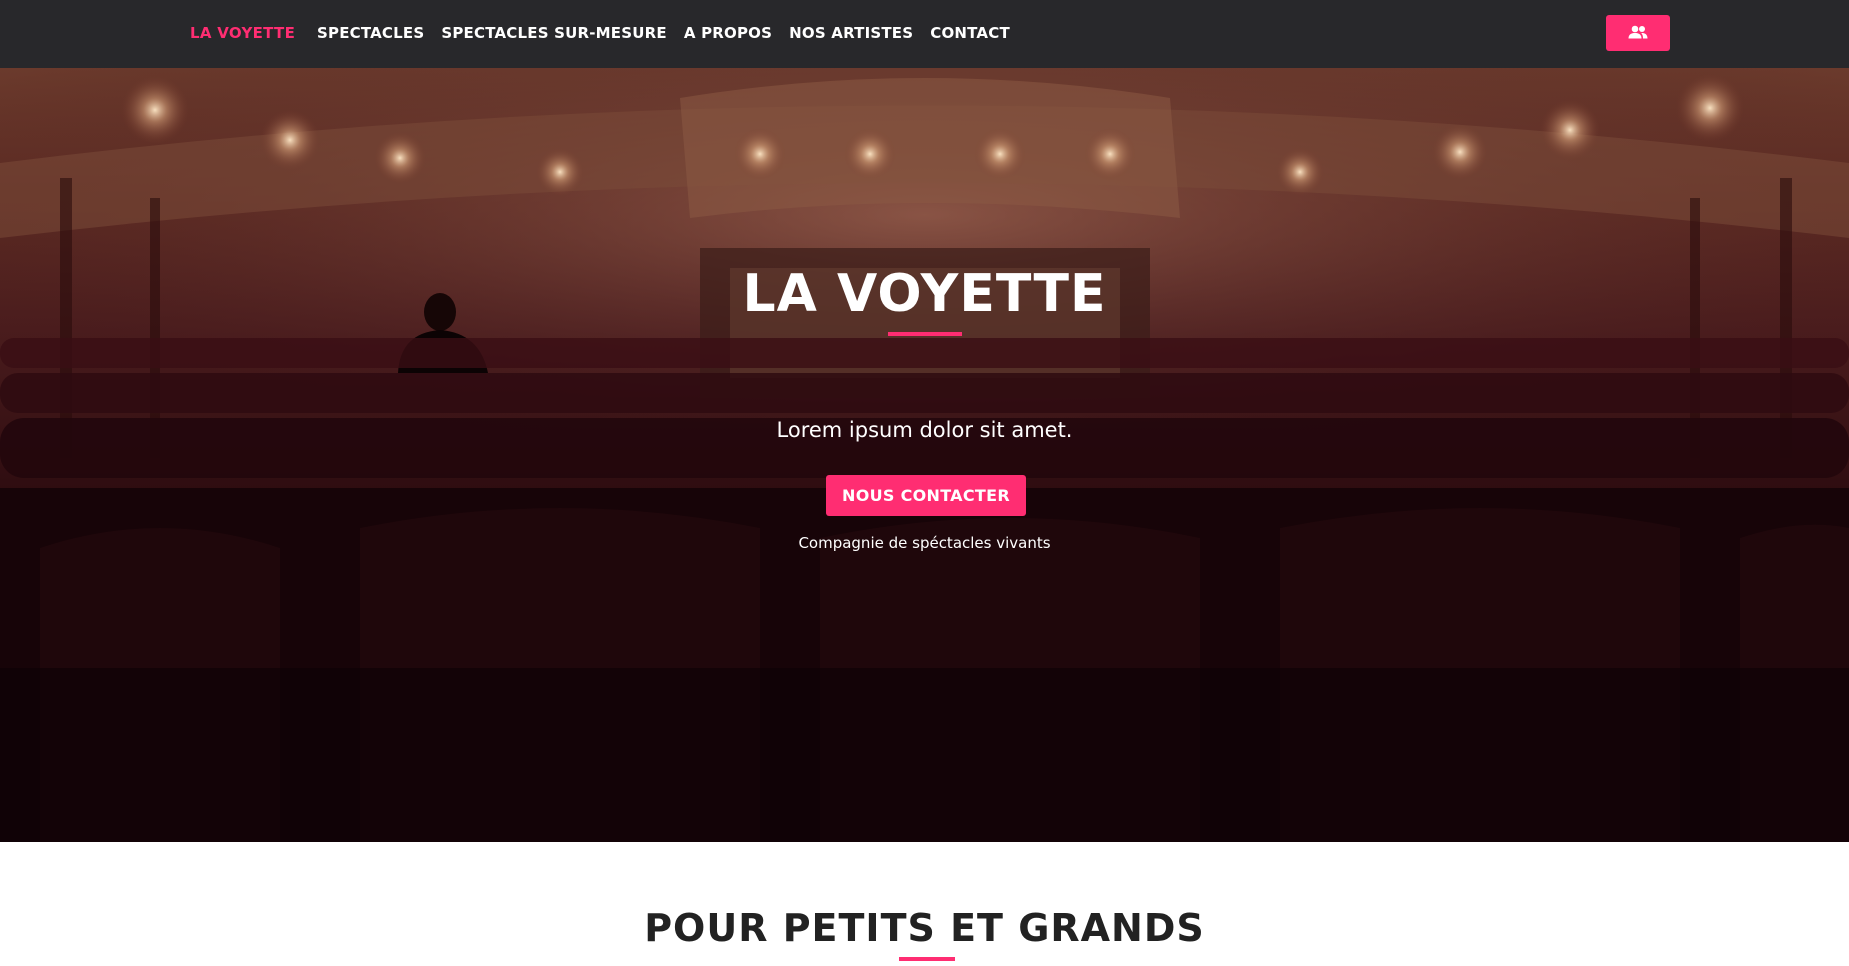  I want to click on section-title: POUR PETITS ET GRANDS, so click(924, 928).